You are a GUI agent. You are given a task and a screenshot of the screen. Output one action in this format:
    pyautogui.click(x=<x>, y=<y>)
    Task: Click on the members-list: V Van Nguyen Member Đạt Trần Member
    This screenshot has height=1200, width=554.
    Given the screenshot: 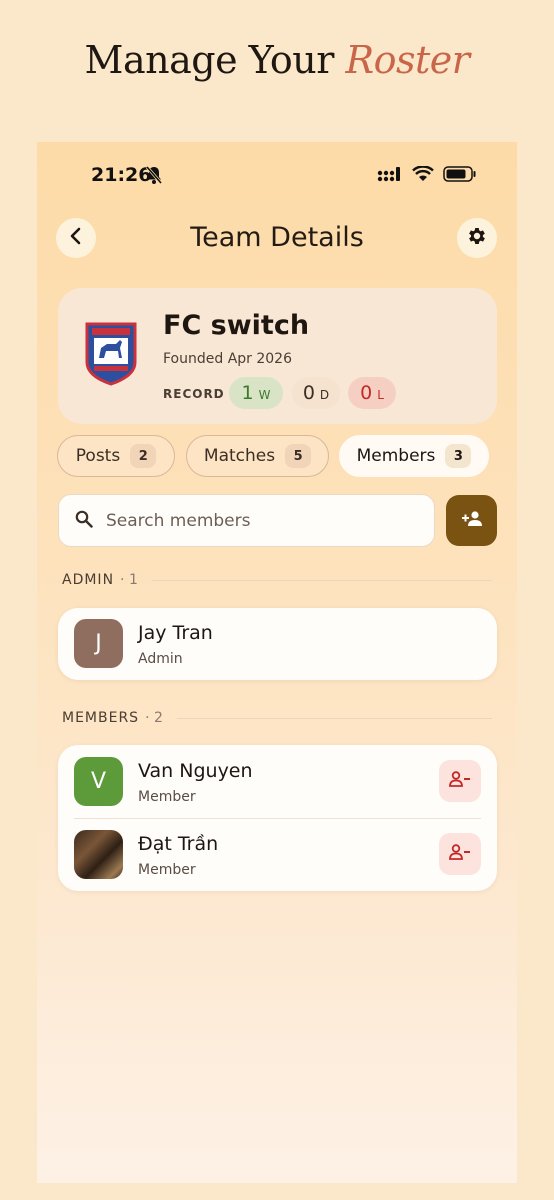 What is the action you would take?
    pyautogui.click(x=277, y=818)
    